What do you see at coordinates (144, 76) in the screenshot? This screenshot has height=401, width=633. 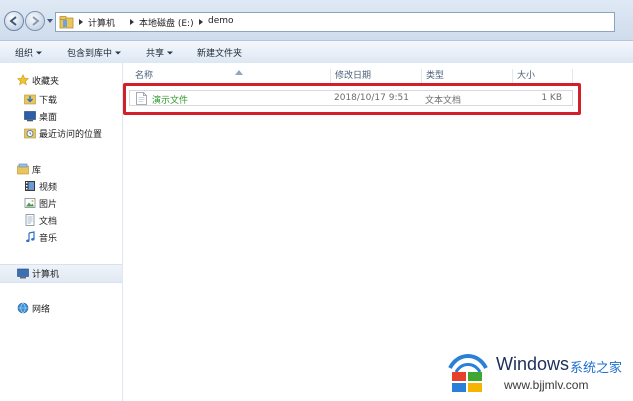 I see `column-name-label: 名称` at bounding box center [144, 76].